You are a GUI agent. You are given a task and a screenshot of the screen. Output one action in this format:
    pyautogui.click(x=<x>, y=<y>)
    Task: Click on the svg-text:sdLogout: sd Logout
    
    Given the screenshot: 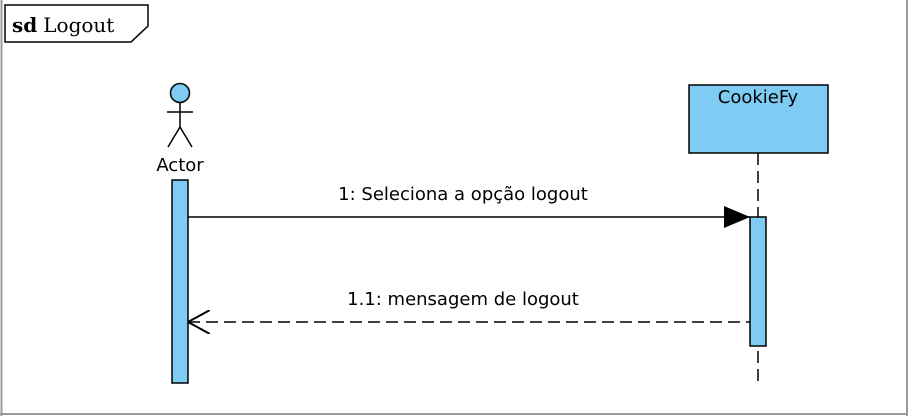 What is the action you would take?
    pyautogui.click(x=63, y=25)
    